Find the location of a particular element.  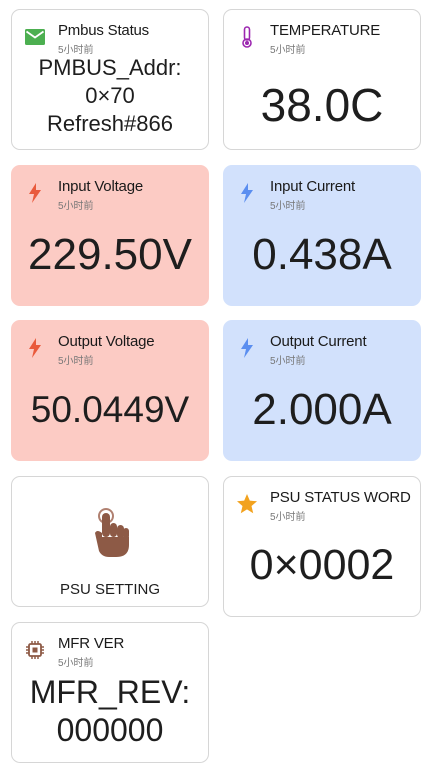

psu-status-word-card: PSU STATUS WORD 5小时前 0×0002 is located at coordinates (322, 546).